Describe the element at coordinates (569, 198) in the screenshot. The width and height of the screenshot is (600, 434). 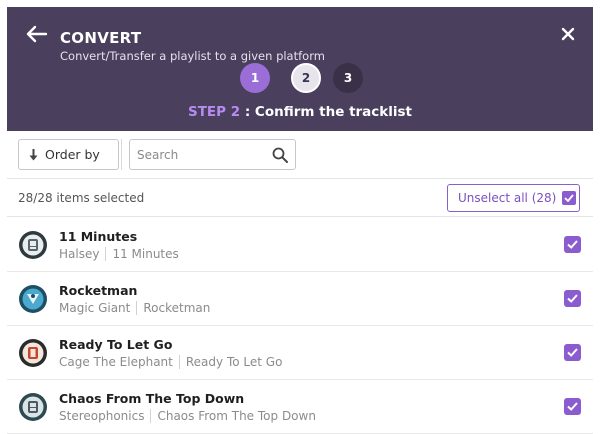
I see `checkbox-icon` at that location.